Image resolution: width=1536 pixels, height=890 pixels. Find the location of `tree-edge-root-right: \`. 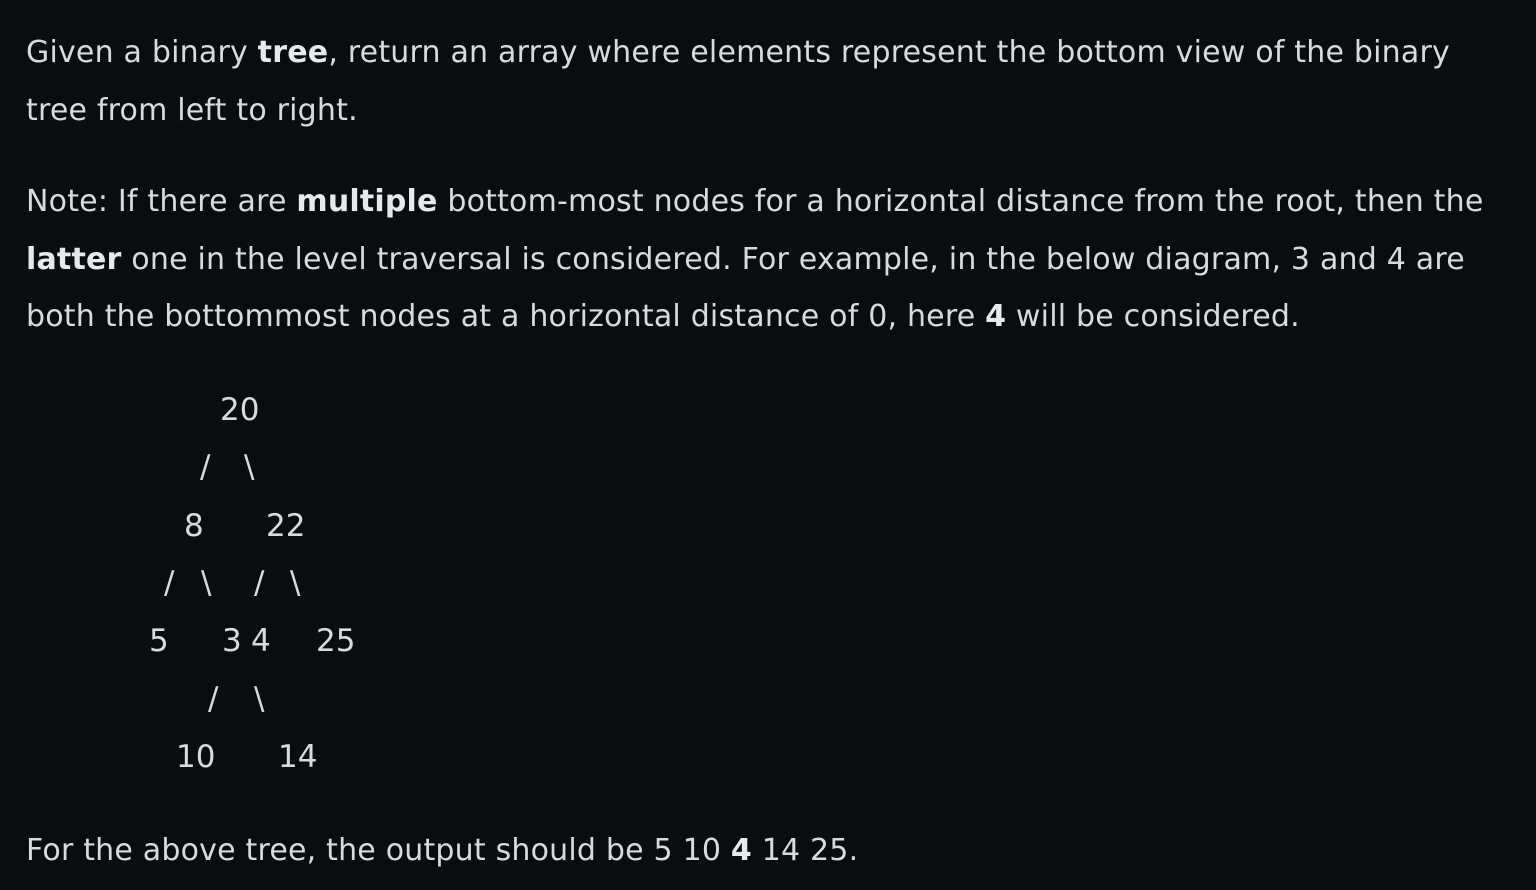

tree-edge-root-right: \ is located at coordinates (249, 467).